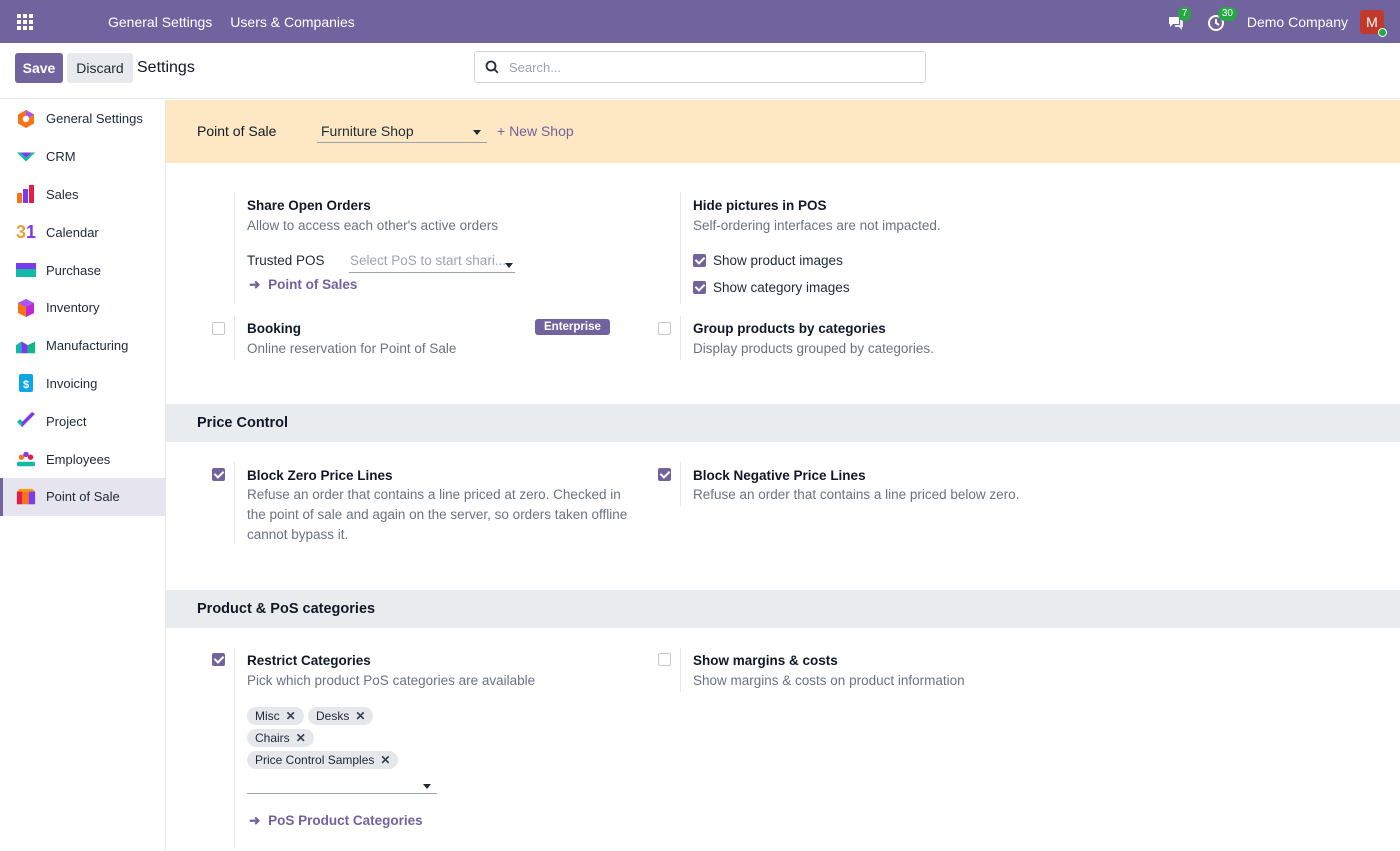  What do you see at coordinates (61, 157) in the screenshot?
I see `sidebar-item-label: CRM` at bounding box center [61, 157].